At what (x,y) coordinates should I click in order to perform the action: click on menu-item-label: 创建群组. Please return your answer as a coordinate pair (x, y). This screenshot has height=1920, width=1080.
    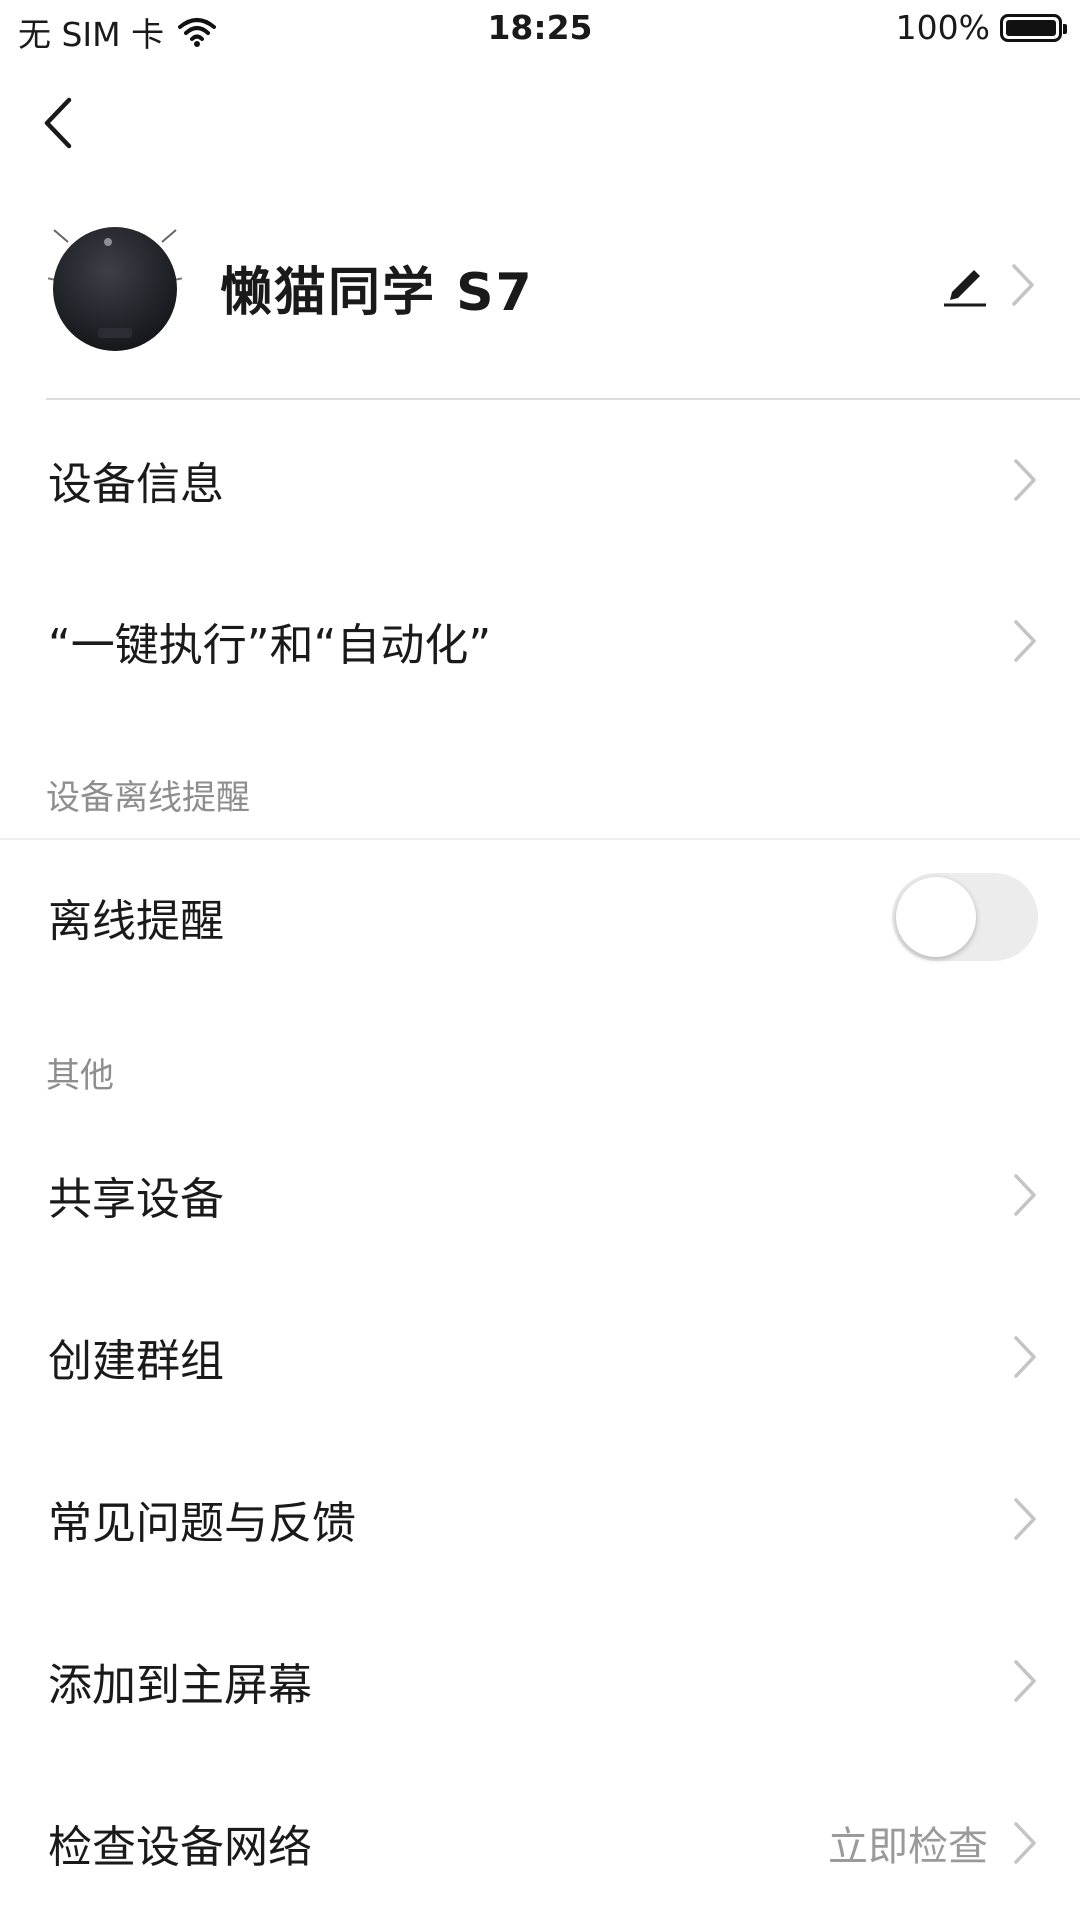
    Looking at the image, I should click on (136, 1361).